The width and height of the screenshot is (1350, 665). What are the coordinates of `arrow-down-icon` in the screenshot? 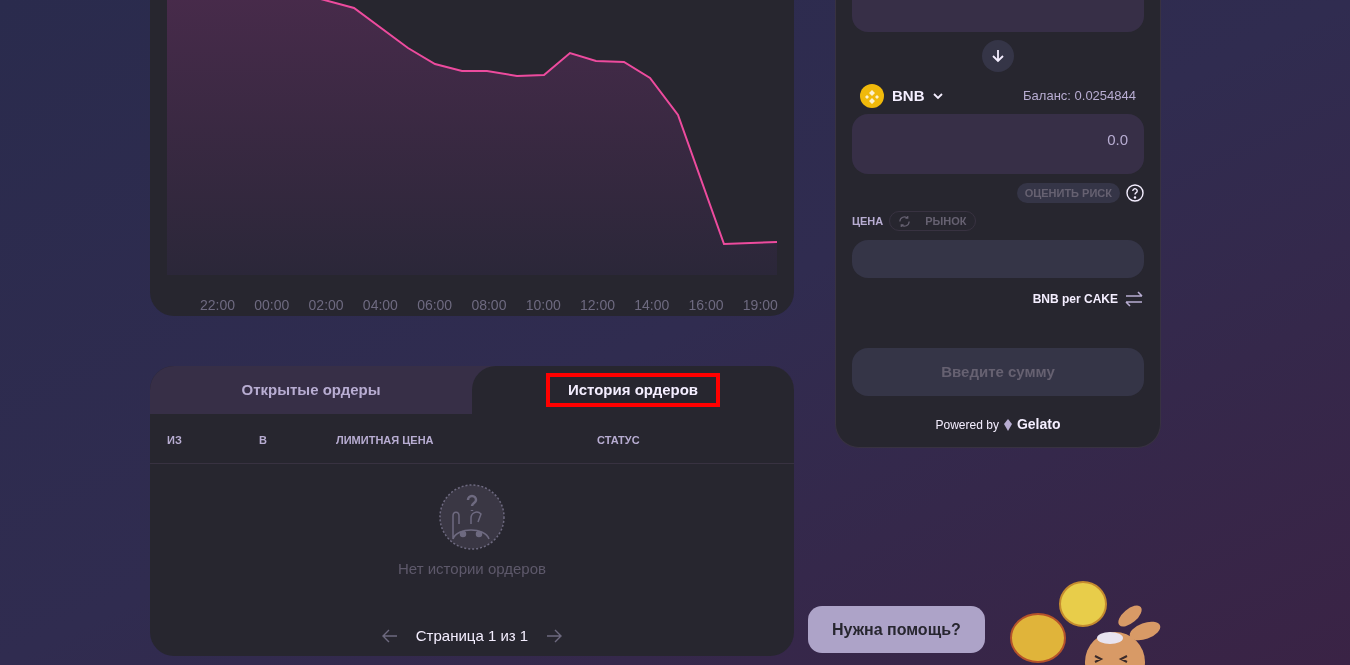 It's located at (998, 56).